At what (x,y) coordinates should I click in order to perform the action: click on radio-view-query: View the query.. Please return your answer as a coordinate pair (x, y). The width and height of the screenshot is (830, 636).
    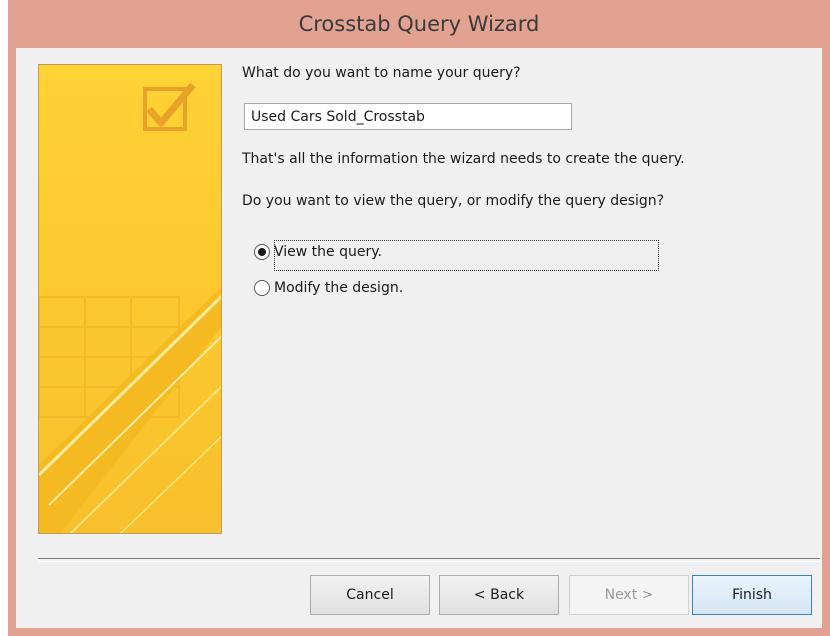
    Looking at the image, I should click on (318, 252).